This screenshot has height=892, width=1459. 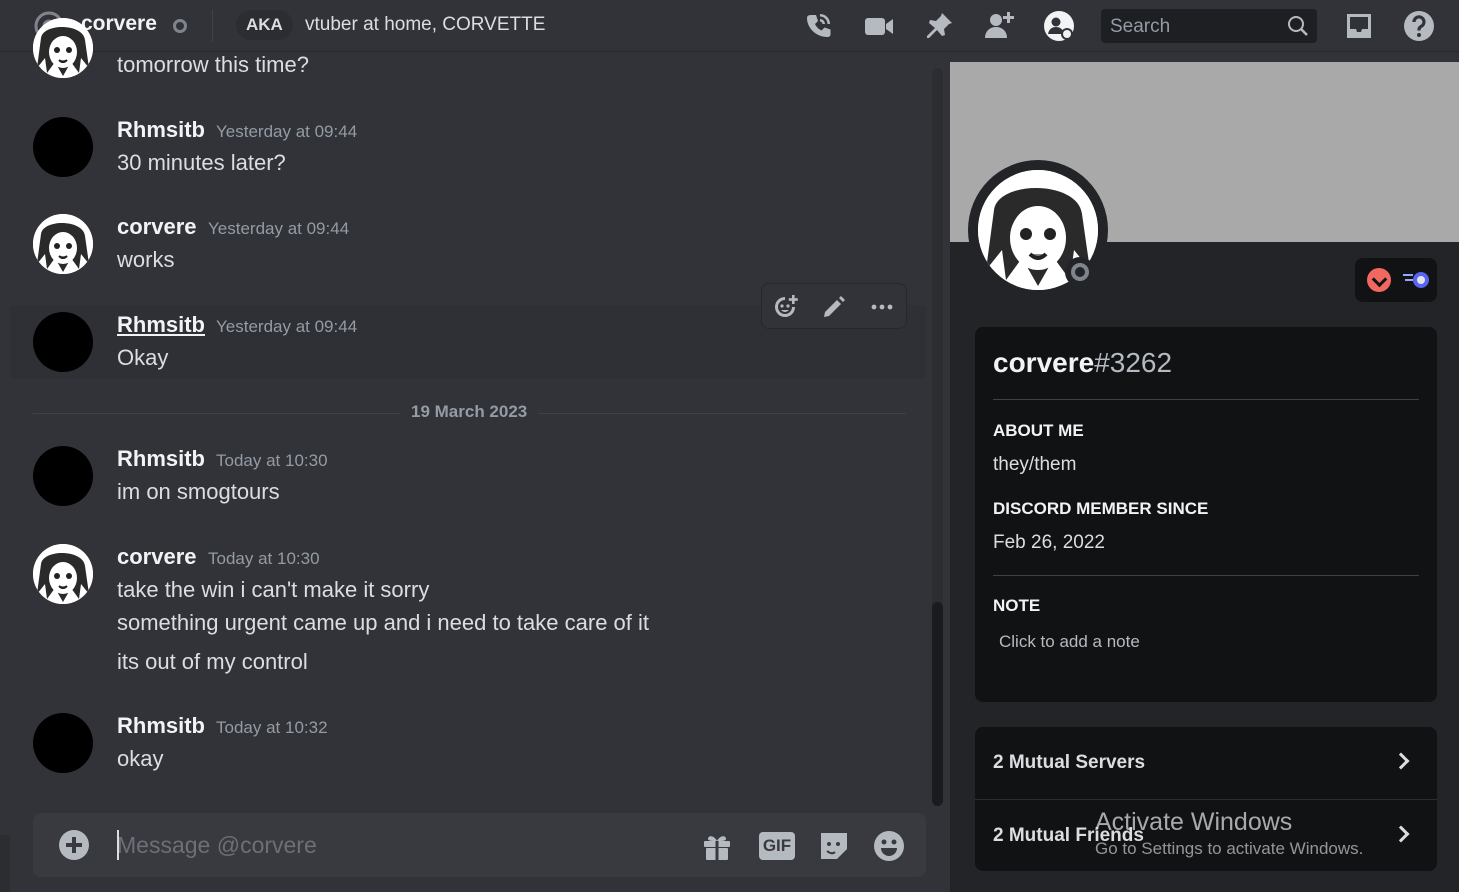 I want to click on about-me-title: ABOUT ME, so click(x=1038, y=430).